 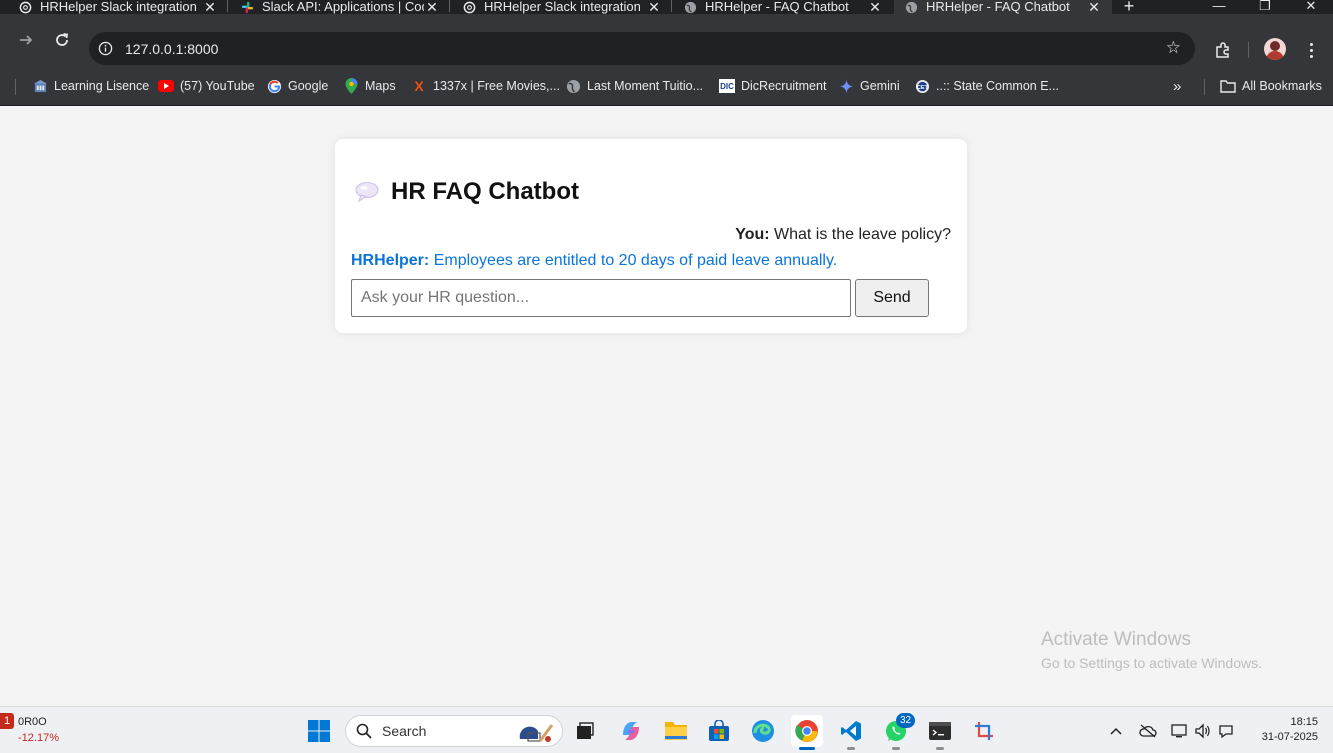 What do you see at coordinates (1180, 731) in the screenshot?
I see `network-icon` at bounding box center [1180, 731].